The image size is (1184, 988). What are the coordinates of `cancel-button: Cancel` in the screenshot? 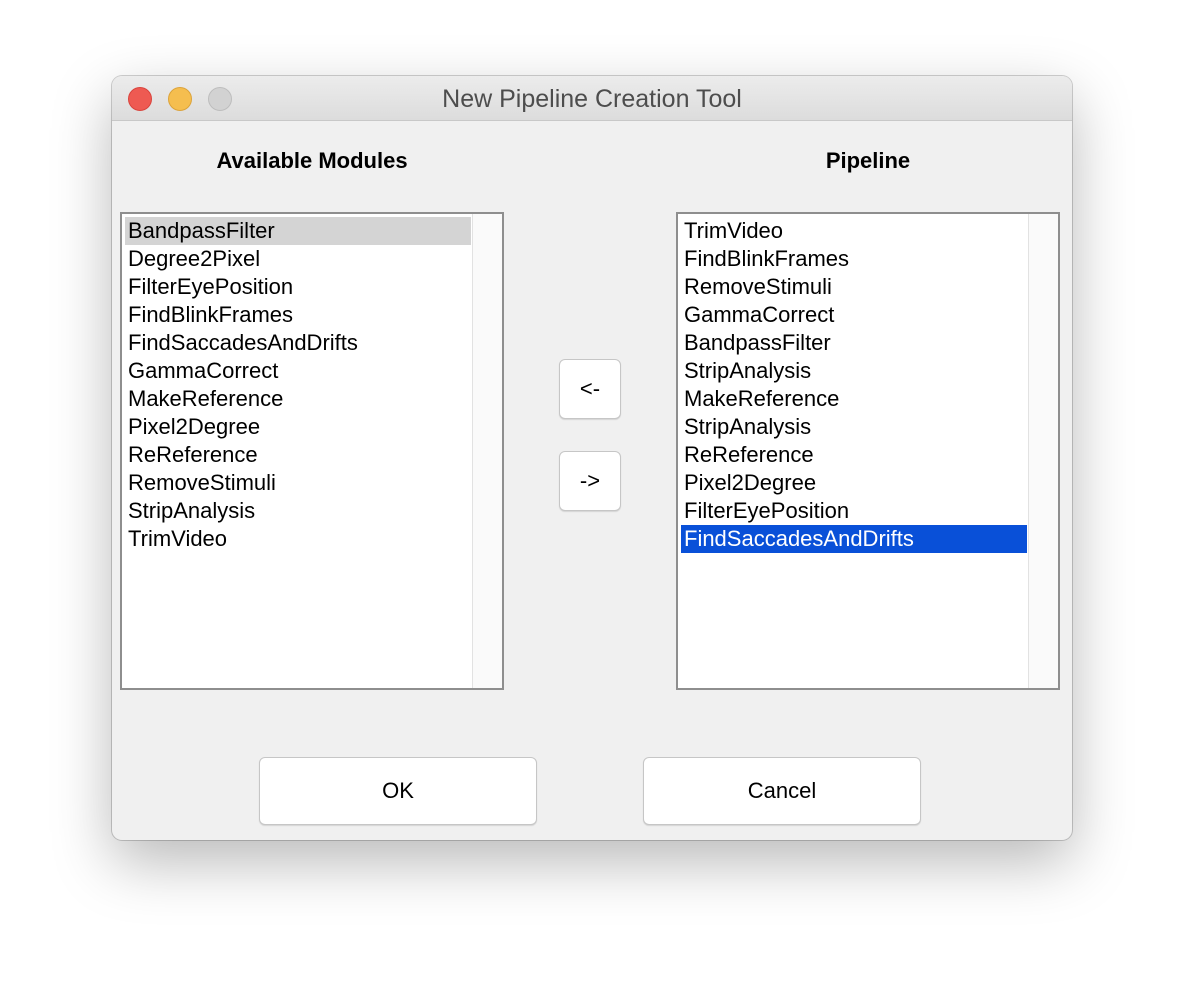 It's located at (782, 791).